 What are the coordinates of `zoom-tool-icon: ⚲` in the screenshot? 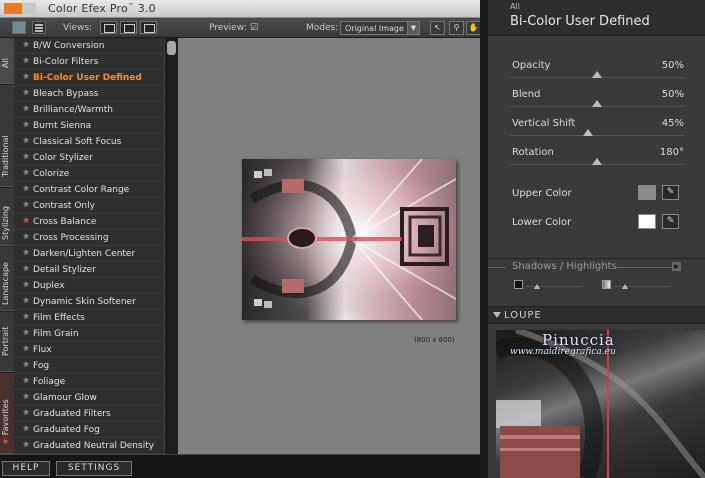 It's located at (456, 28).